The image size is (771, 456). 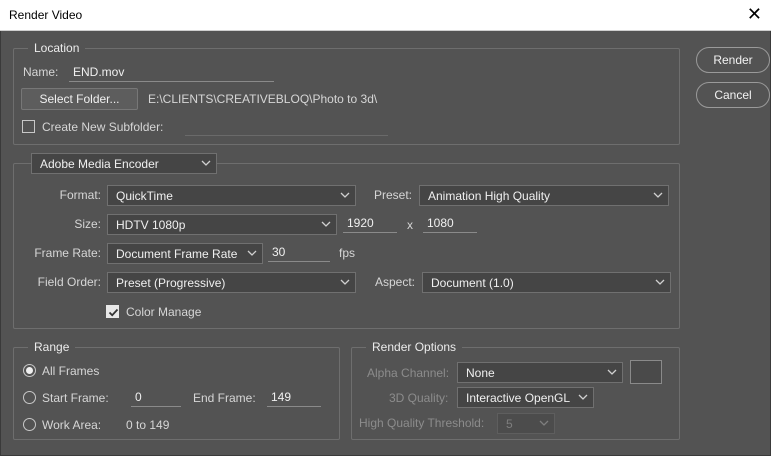 What do you see at coordinates (75, 398) in the screenshot?
I see `start-frame-label: Start Frame:` at bounding box center [75, 398].